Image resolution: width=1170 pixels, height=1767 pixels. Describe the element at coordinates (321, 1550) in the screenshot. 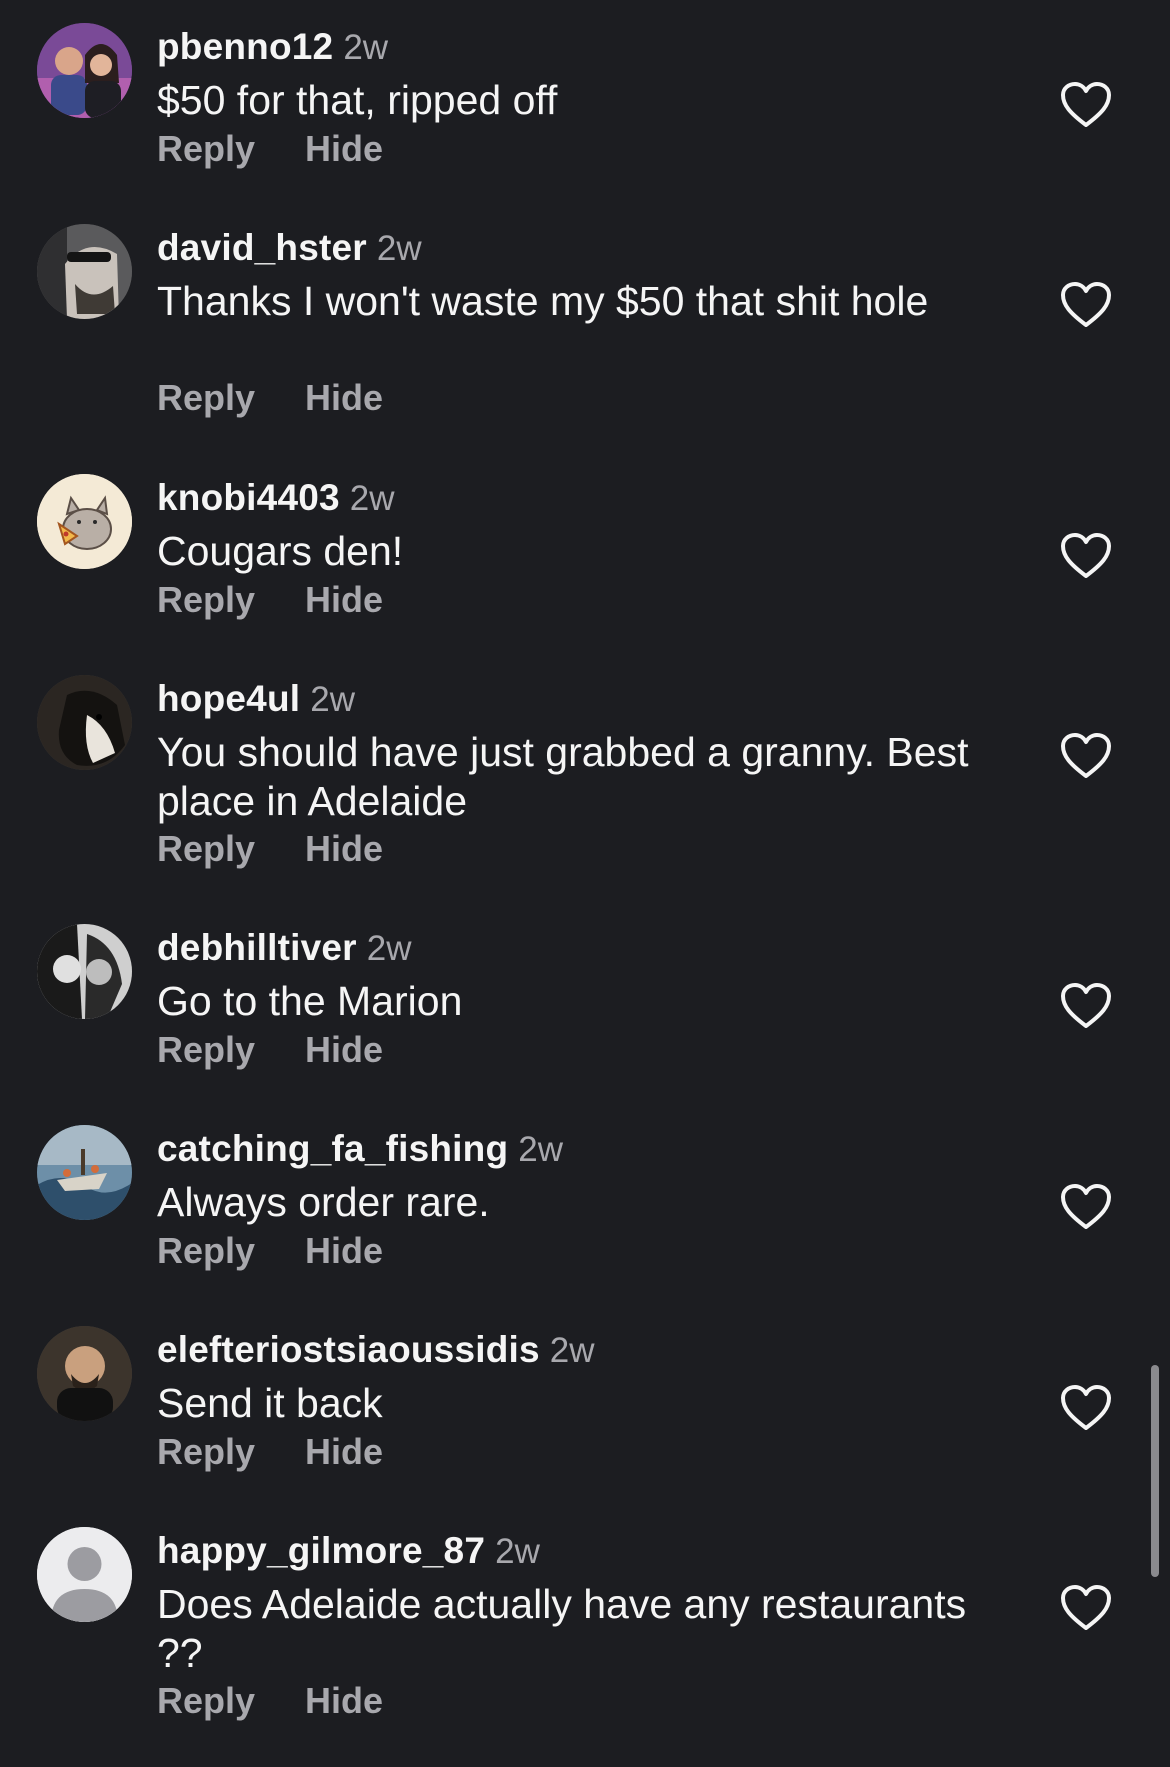

I see `username: happy_gilmore_87` at that location.